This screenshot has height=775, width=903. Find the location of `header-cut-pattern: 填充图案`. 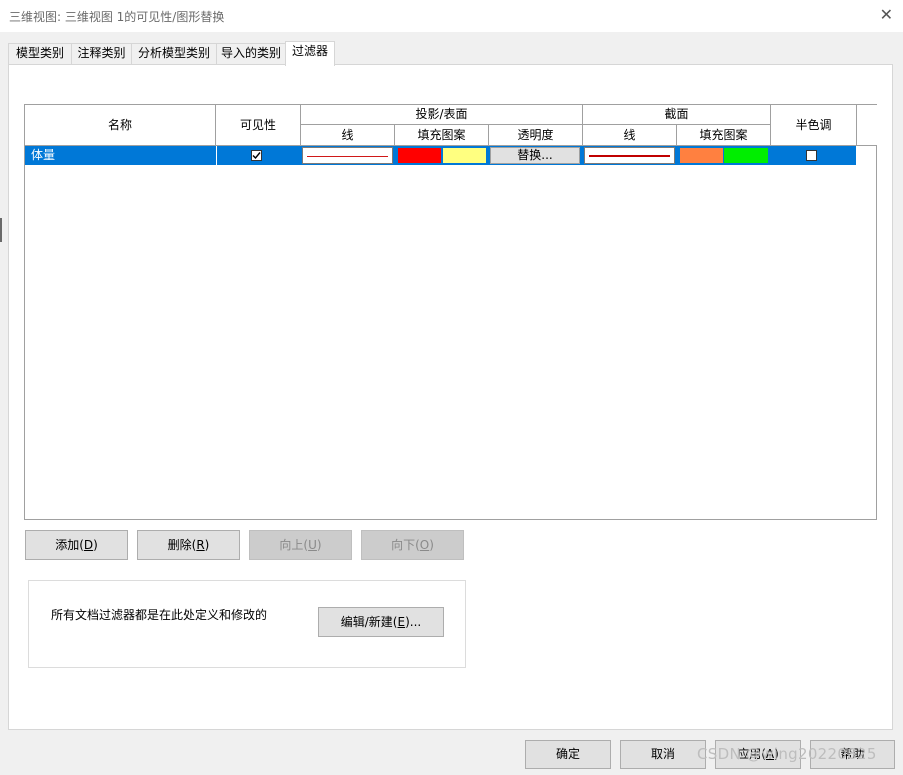

header-cut-pattern: 填充图案 is located at coordinates (724, 135).